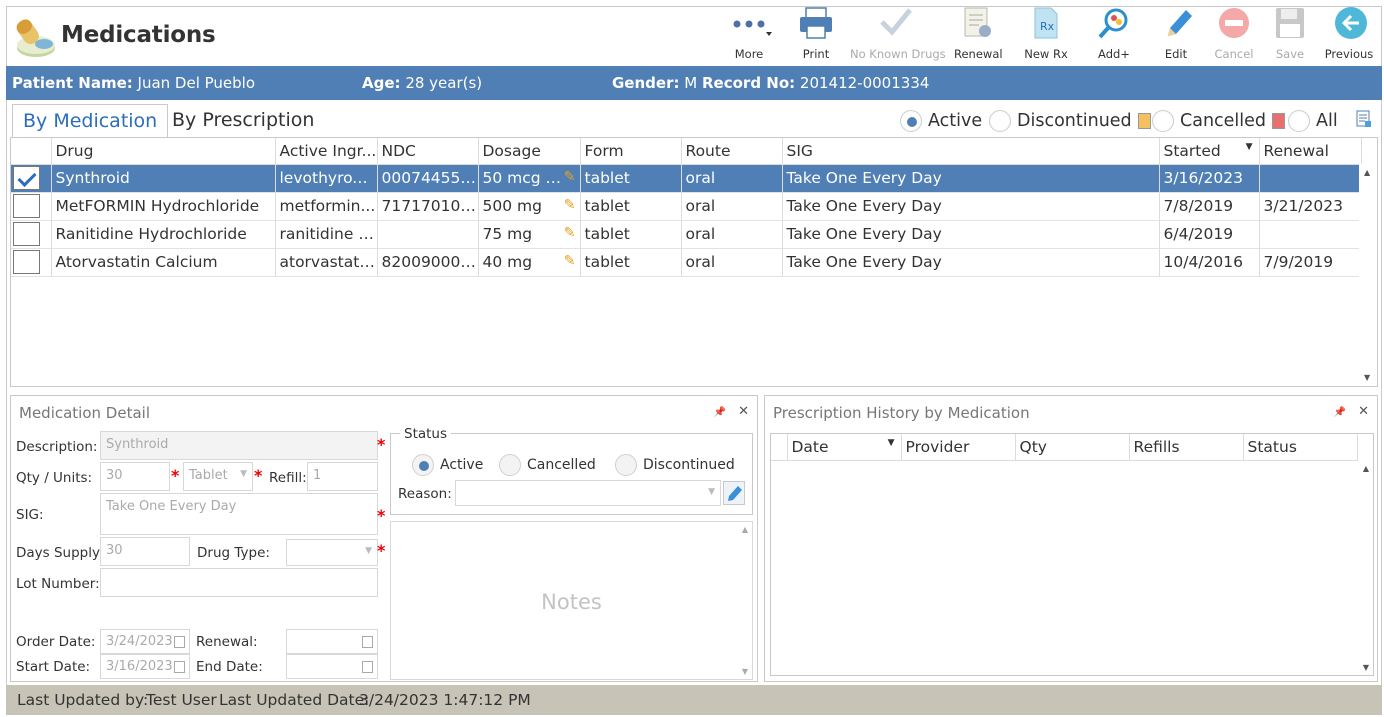 Image resolution: width=1384 pixels, height=717 pixels. I want to click on filter-active-radio: Active, so click(941, 121).